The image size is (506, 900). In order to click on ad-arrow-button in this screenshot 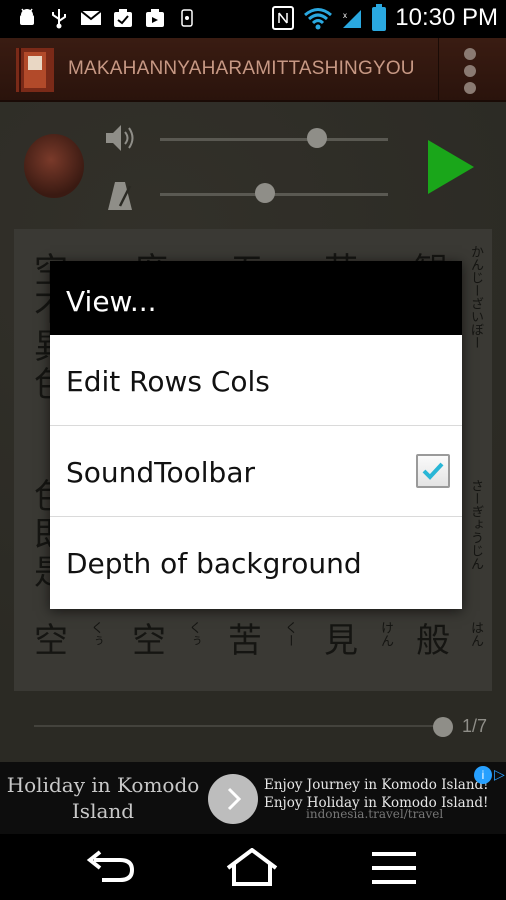, I will do `click(233, 799)`.